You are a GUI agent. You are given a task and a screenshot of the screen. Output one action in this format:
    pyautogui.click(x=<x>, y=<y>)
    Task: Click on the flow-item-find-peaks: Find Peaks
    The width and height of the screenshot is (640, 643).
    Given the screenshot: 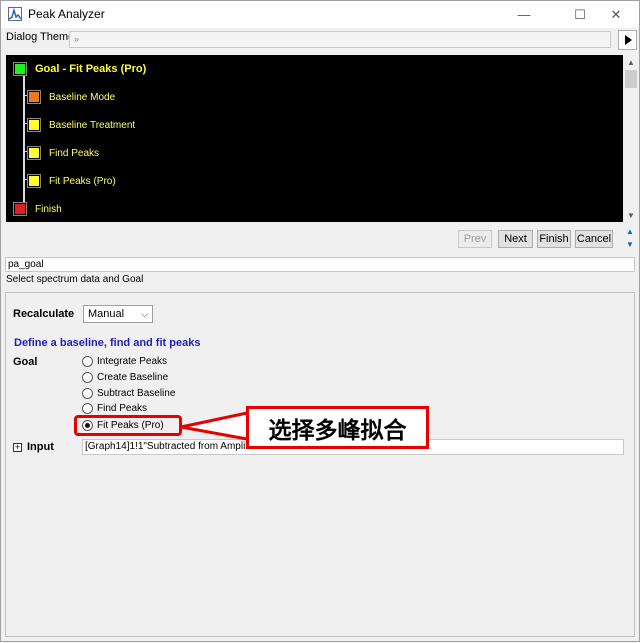 What is the action you would take?
    pyautogui.click(x=63, y=153)
    